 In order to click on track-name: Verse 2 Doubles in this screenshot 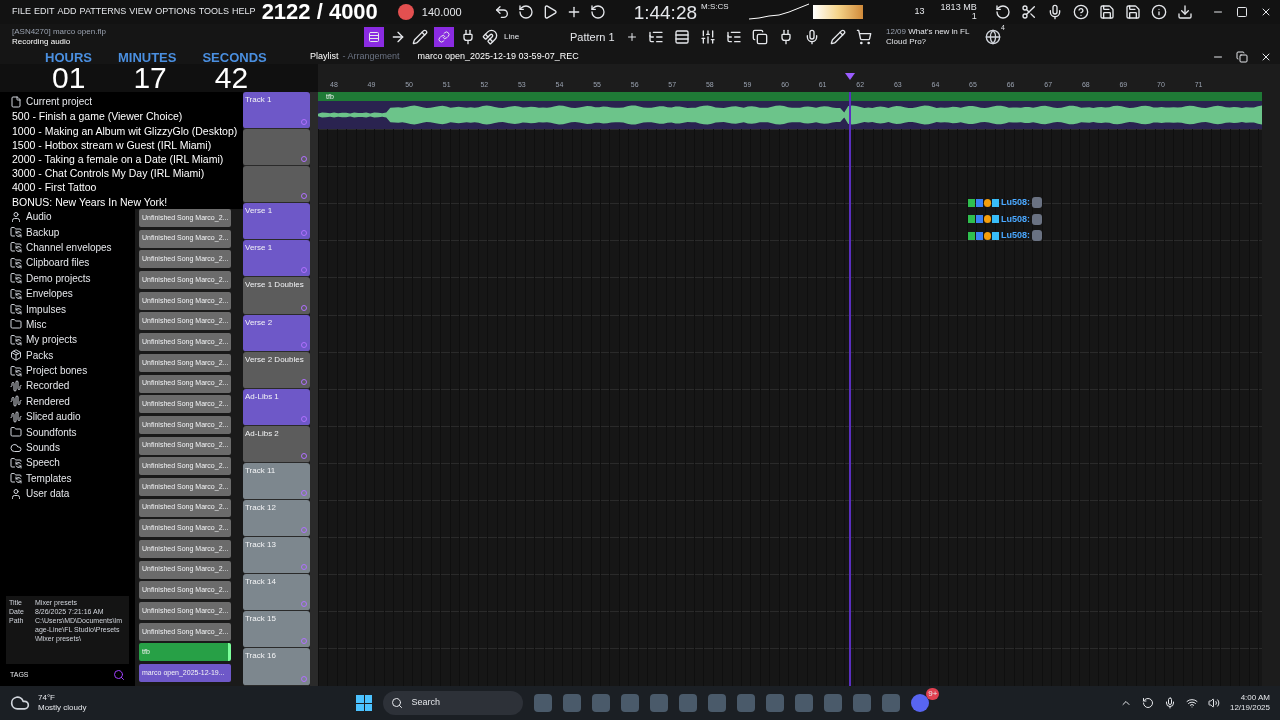, I will do `click(274, 359)`.